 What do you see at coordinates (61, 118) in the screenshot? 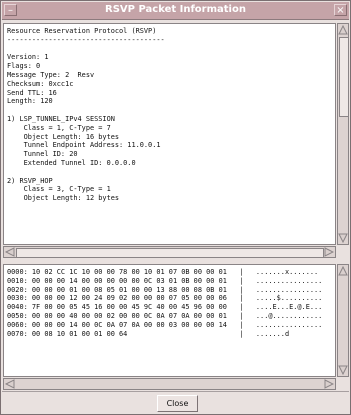
I see `packet-detail-line: 1) LSP_TUNNEL_IPv4 SESSION` at bounding box center [61, 118].